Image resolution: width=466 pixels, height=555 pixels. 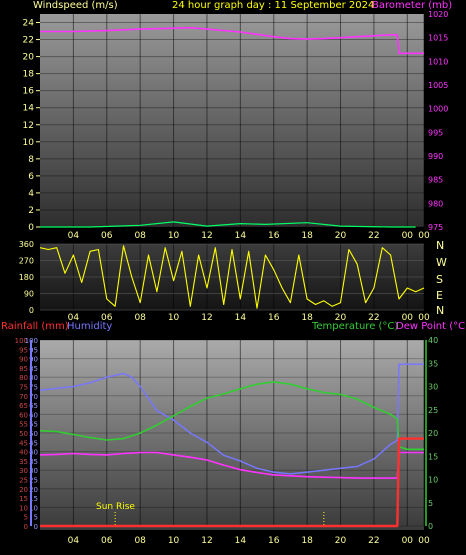 What do you see at coordinates (31, 177) in the screenshot?
I see `windspeed-tick-label: 6` at bounding box center [31, 177].